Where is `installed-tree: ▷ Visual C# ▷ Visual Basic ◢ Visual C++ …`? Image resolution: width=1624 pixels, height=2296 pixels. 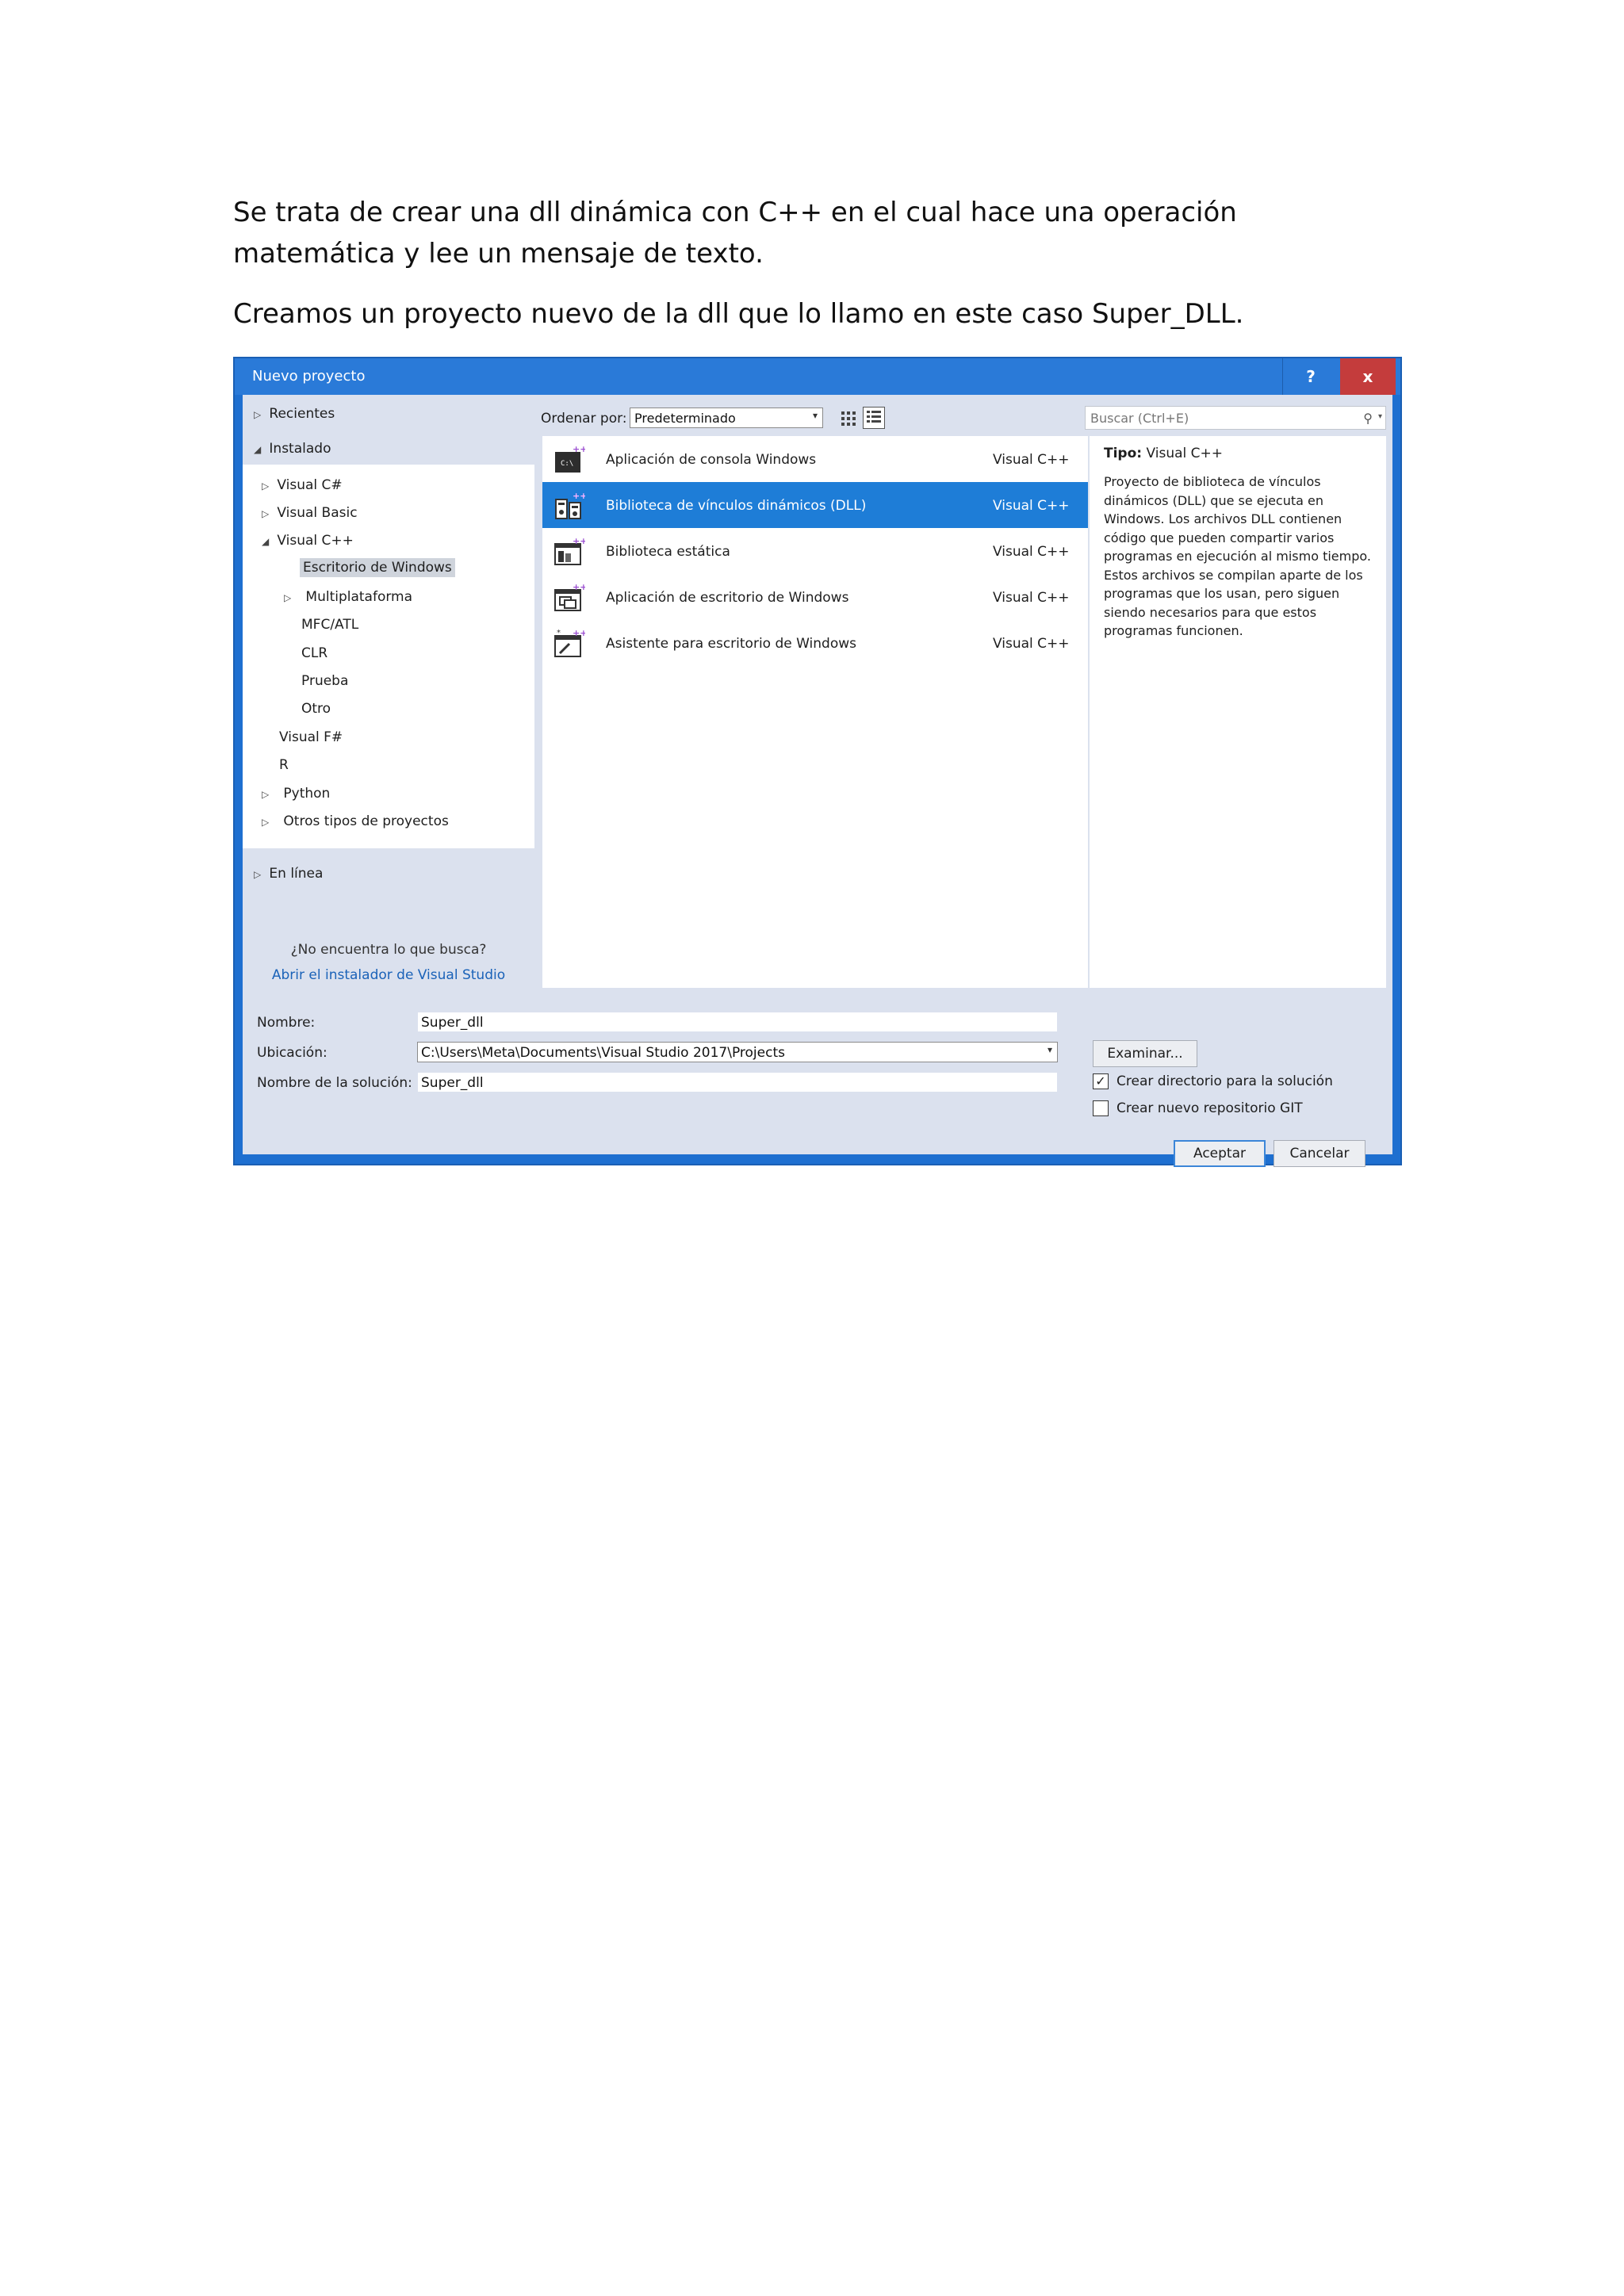 installed-tree: ▷ Visual C# ▷ Visual Basic ◢ Visual C++ … is located at coordinates (388, 656).